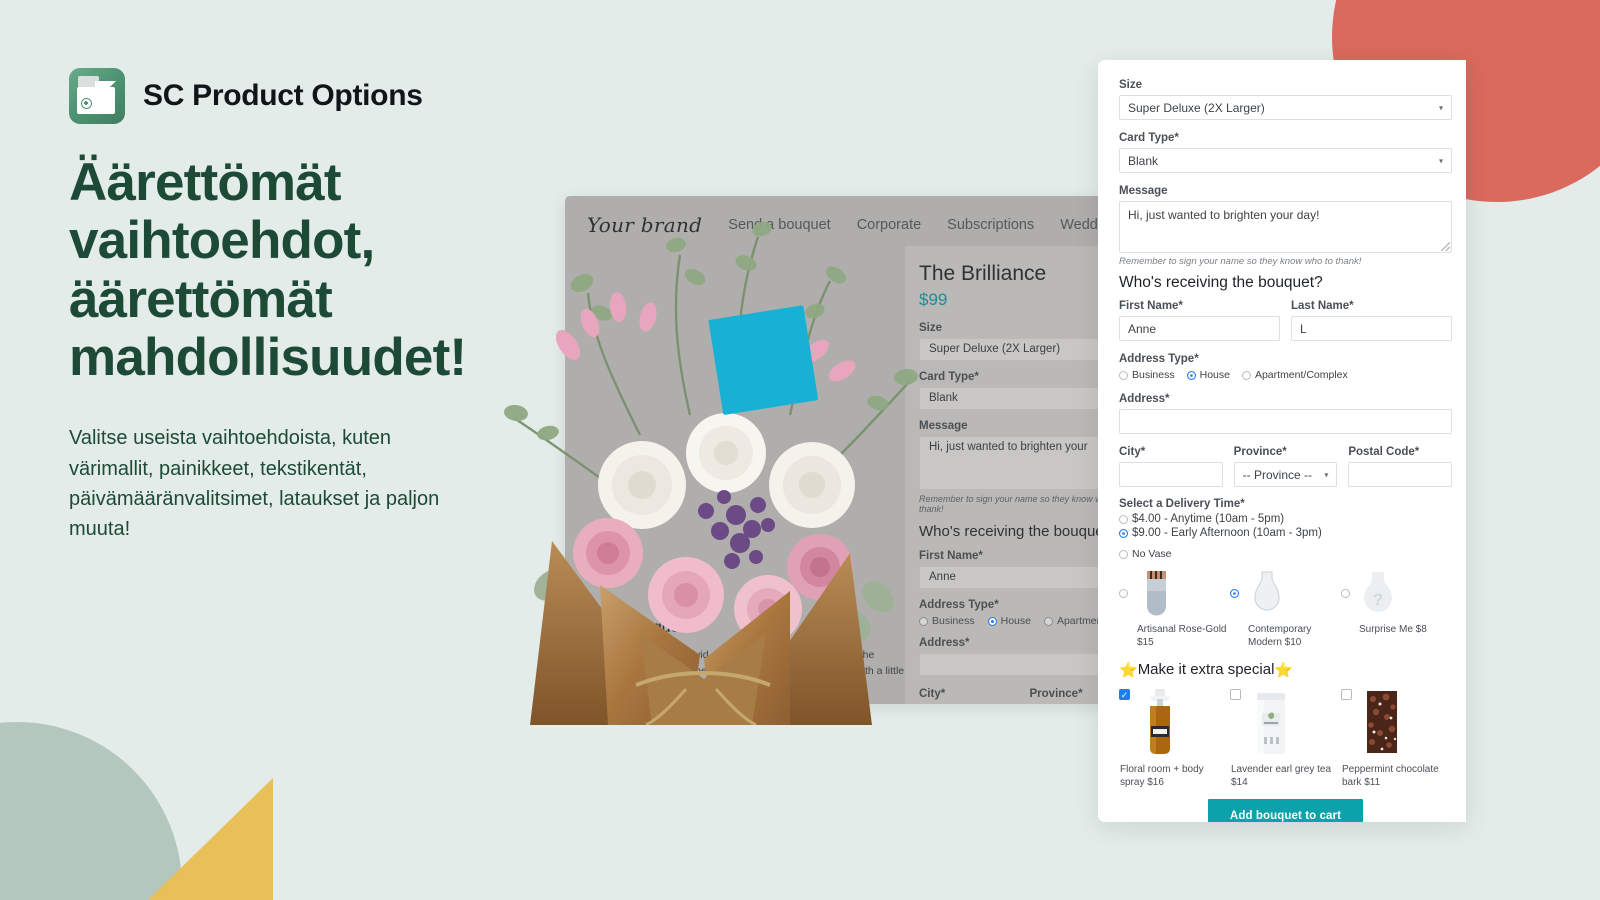  What do you see at coordinates (1023, 349) in the screenshot?
I see `background-size-select: Super Deluxe (2X Larger)` at bounding box center [1023, 349].